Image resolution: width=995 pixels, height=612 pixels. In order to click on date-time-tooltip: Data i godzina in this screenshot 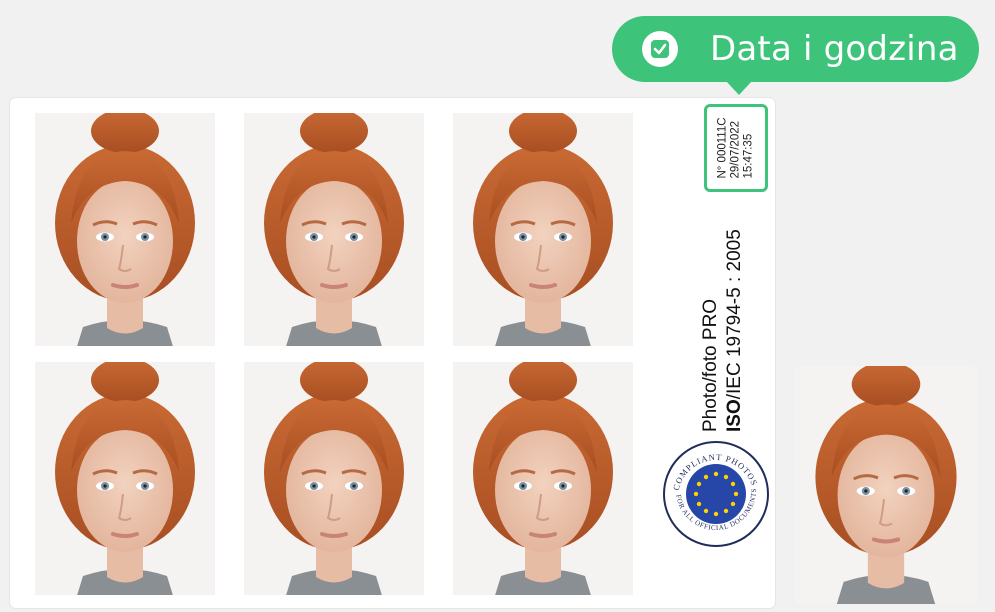, I will do `click(795, 55)`.